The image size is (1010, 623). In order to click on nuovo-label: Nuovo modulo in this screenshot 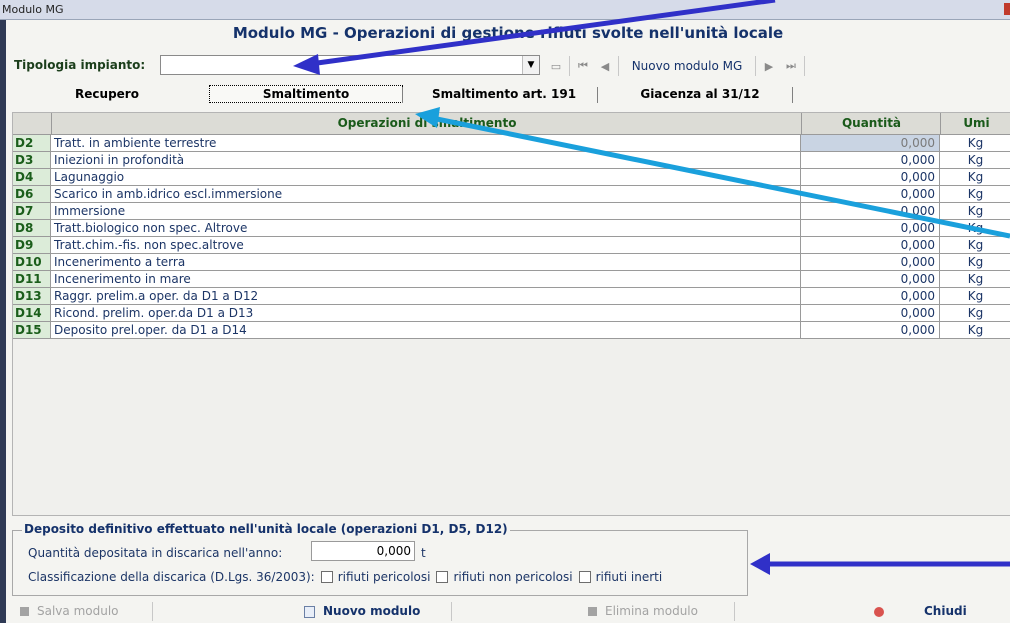, I will do `click(372, 611)`.